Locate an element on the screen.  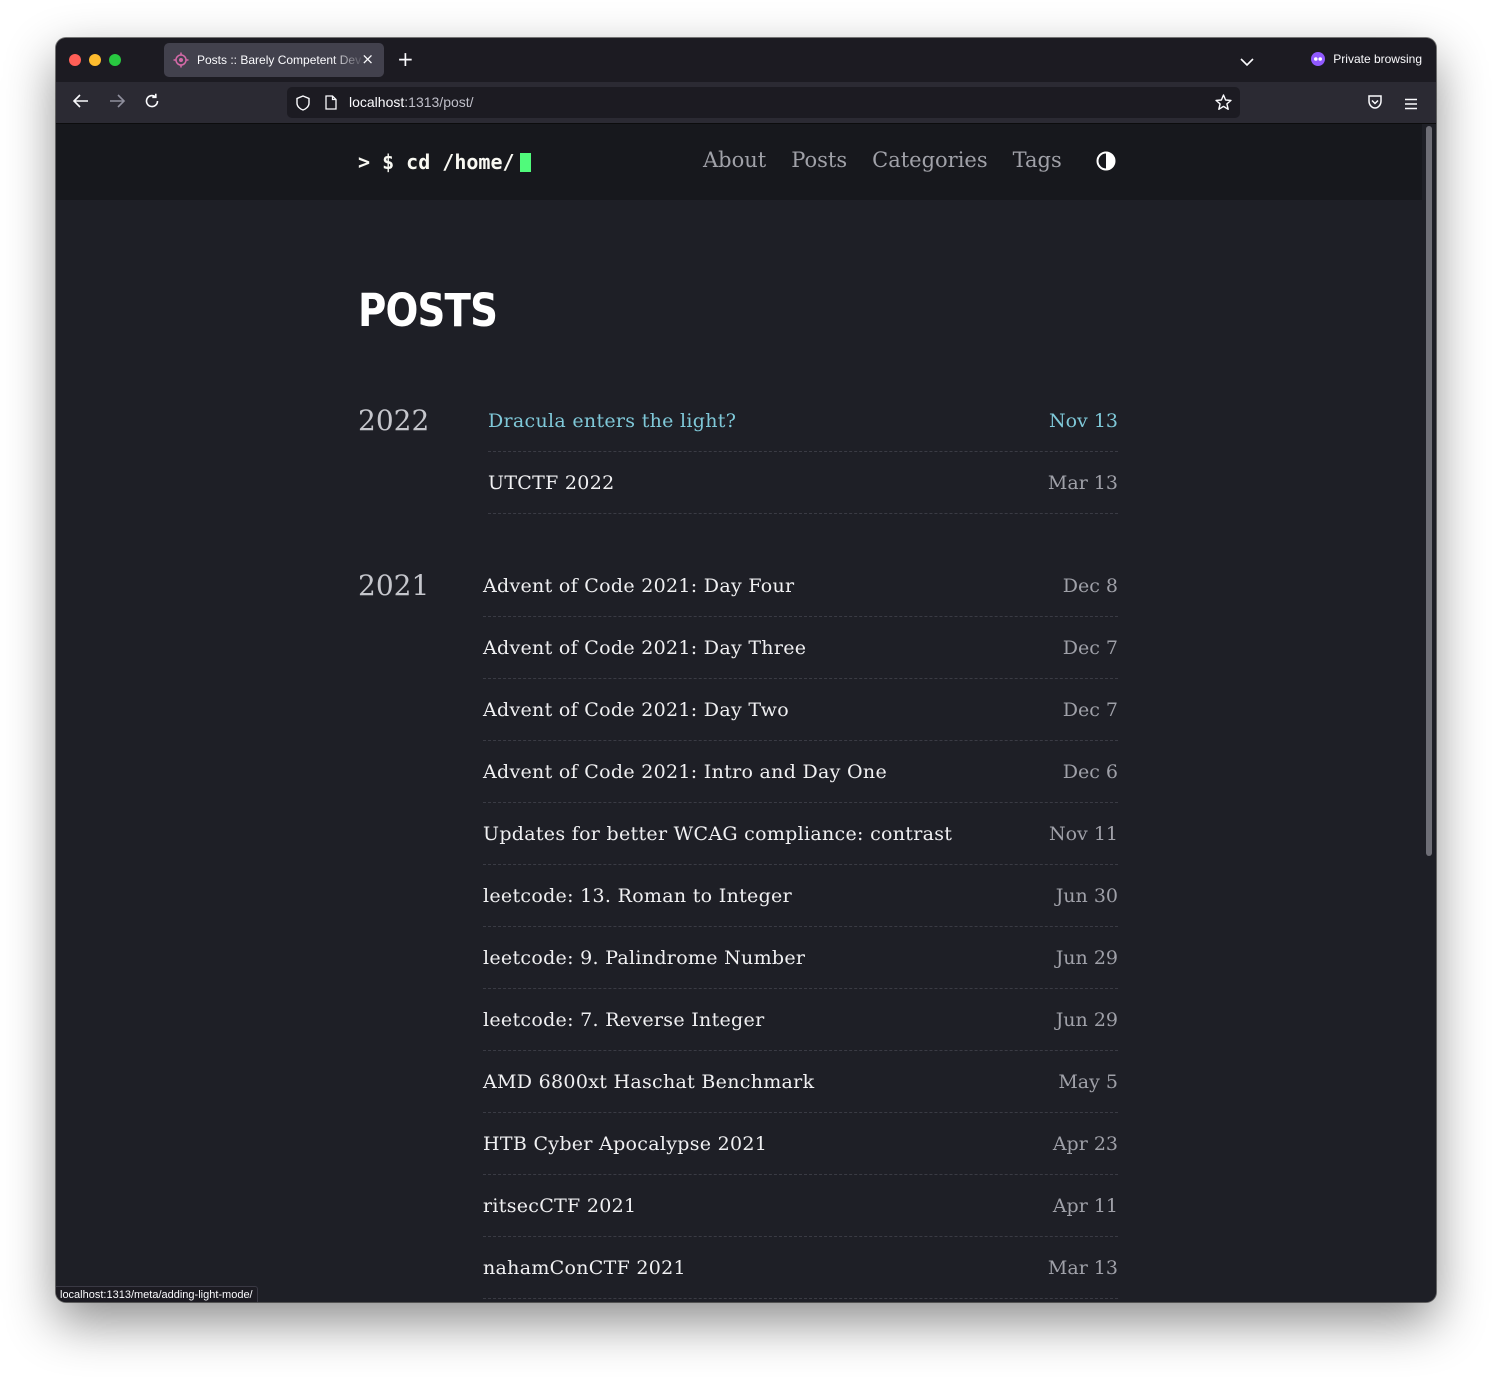
list-item: HTB Cyber Apocalypse 2021 Apr 23 is located at coordinates (800, 1144).